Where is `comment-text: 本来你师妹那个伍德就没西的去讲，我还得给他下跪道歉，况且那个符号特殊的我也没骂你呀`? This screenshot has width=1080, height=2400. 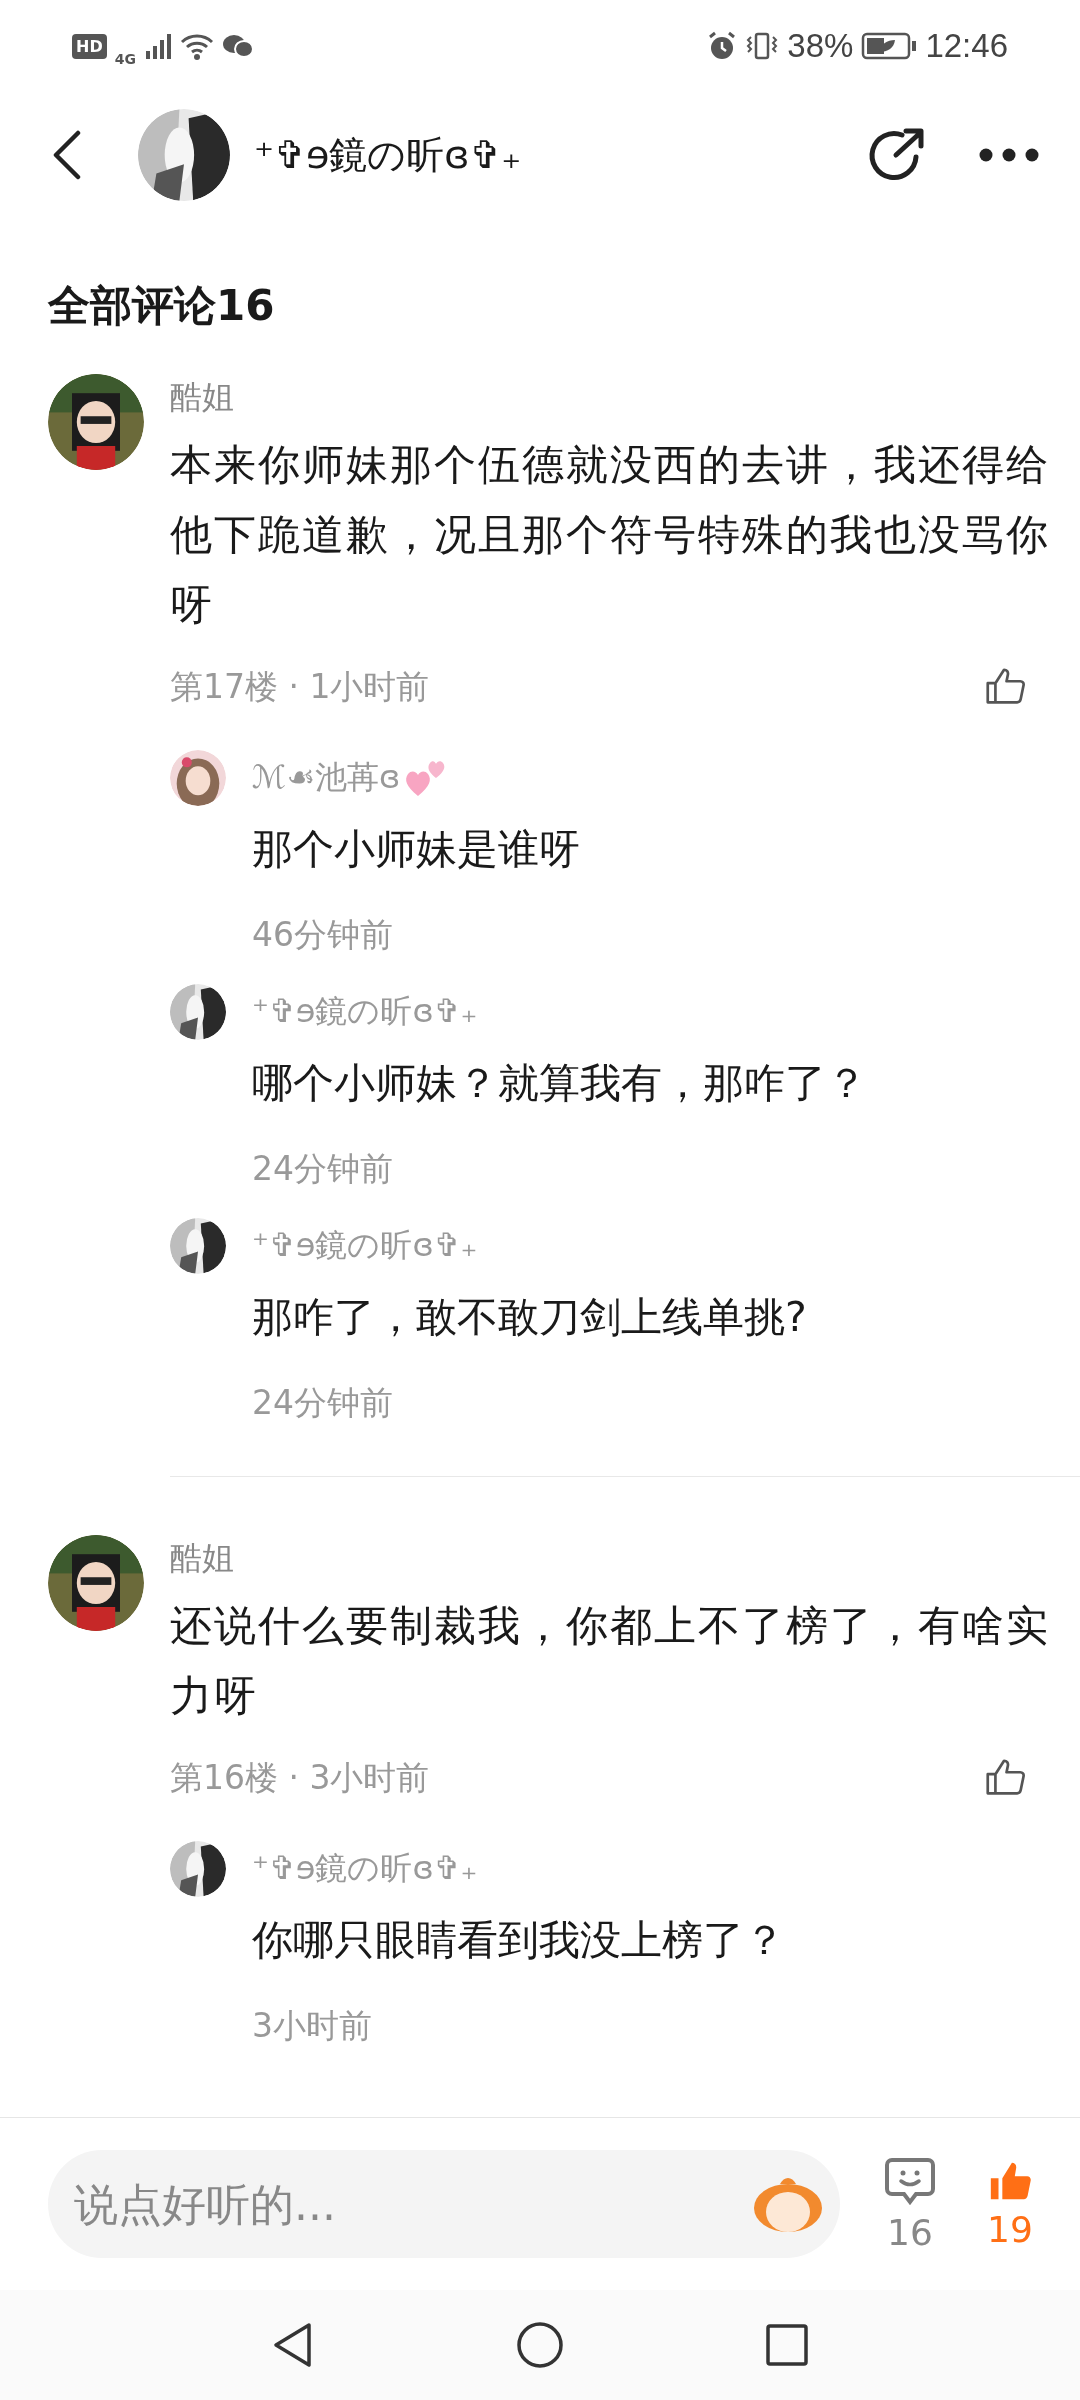 comment-text: 本来你师妹那个伍德就没西的去讲，我还得给他下跪道歉，况且那个符号特殊的我也没骂你呀 is located at coordinates (610, 535).